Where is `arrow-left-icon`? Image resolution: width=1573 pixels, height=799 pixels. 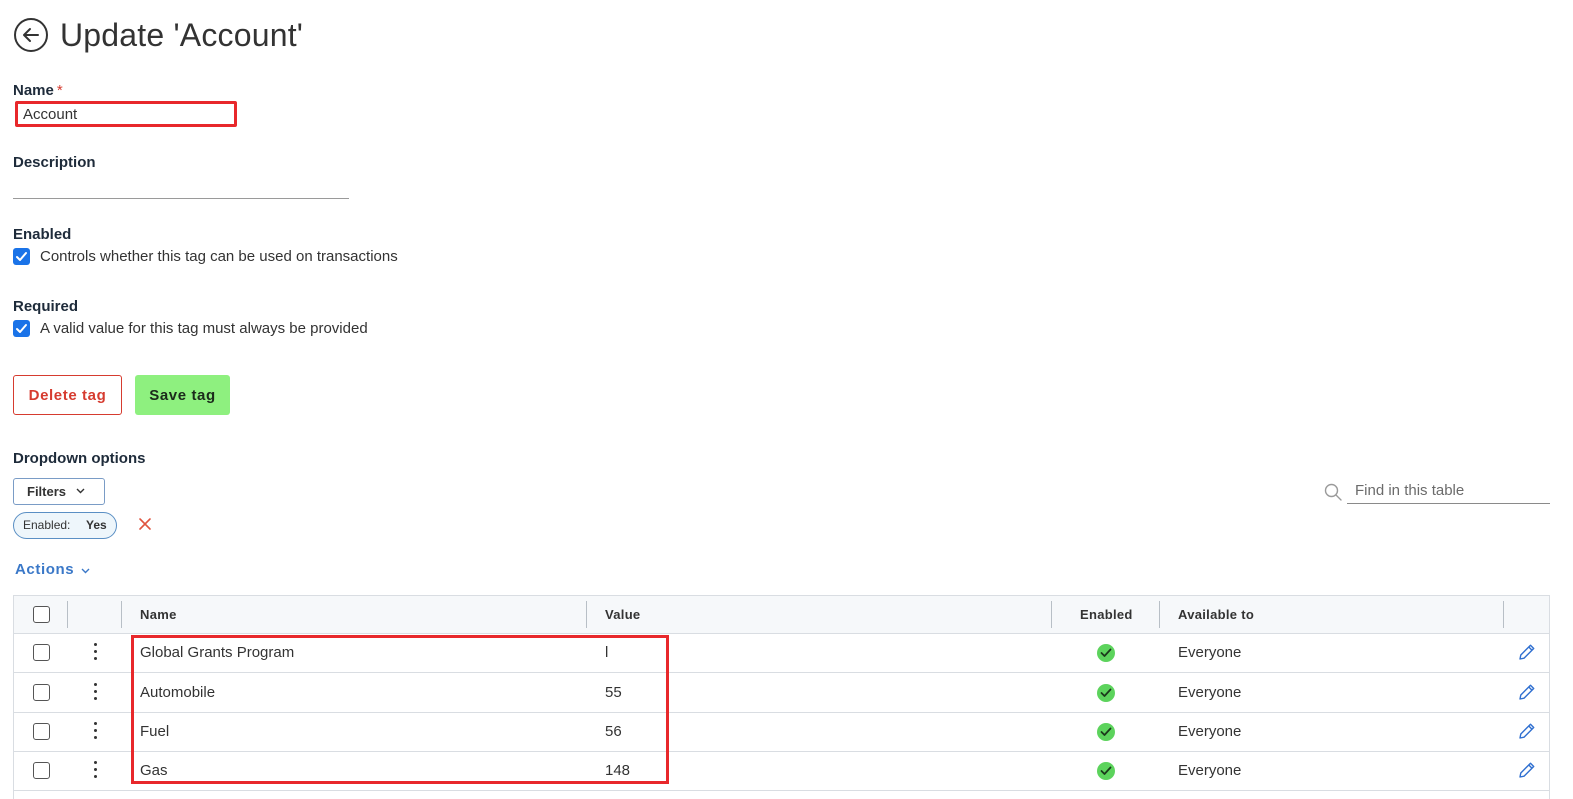
arrow-left-icon is located at coordinates (31, 35).